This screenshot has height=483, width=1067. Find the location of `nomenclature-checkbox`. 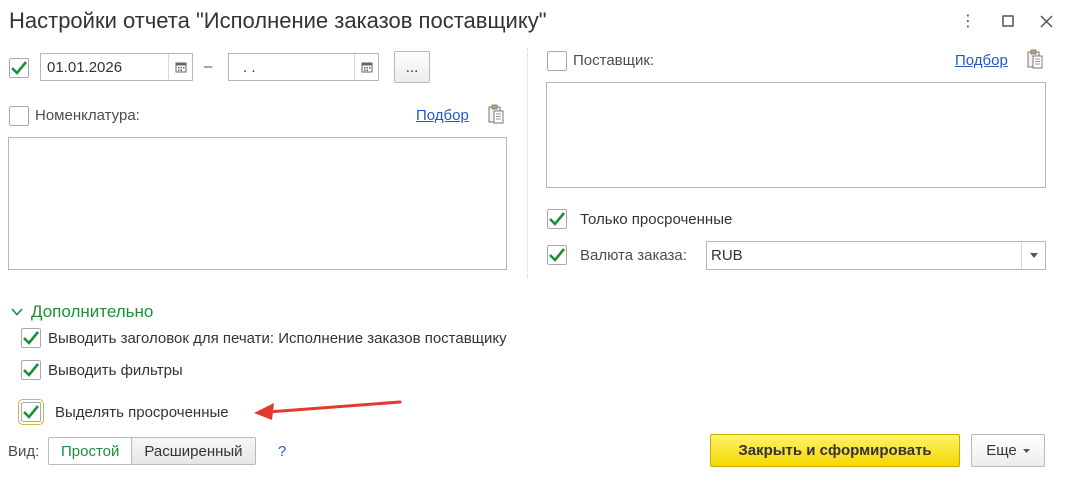

nomenclature-checkbox is located at coordinates (19, 116).